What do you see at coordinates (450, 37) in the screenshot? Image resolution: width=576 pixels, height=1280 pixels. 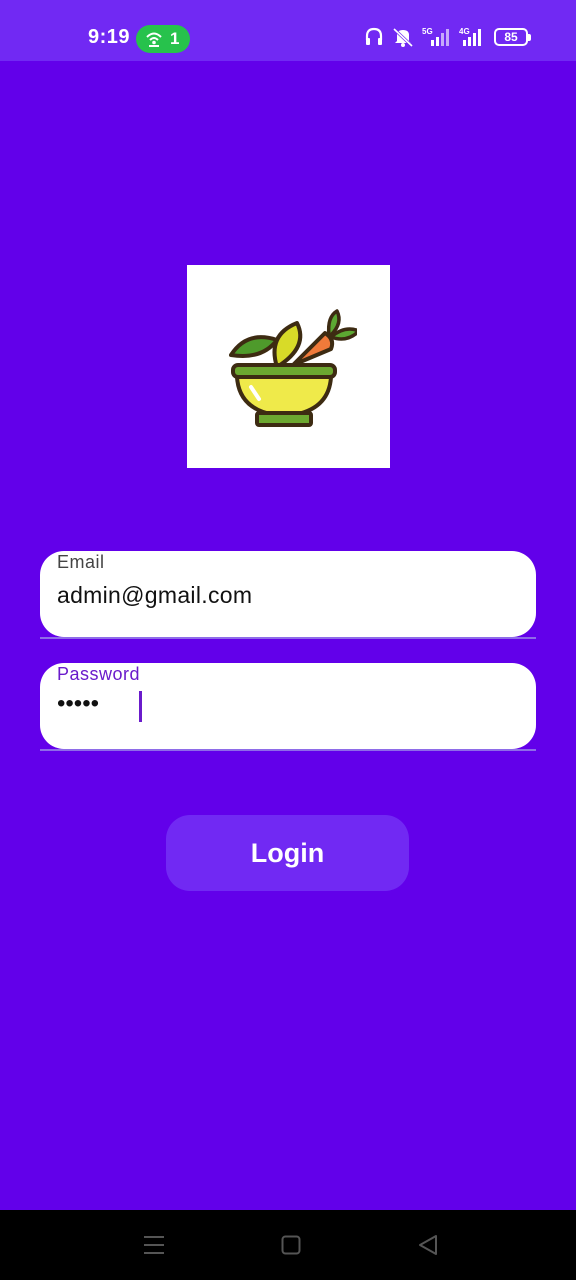 I see `status-icons: 5G 4G 85` at bounding box center [450, 37].